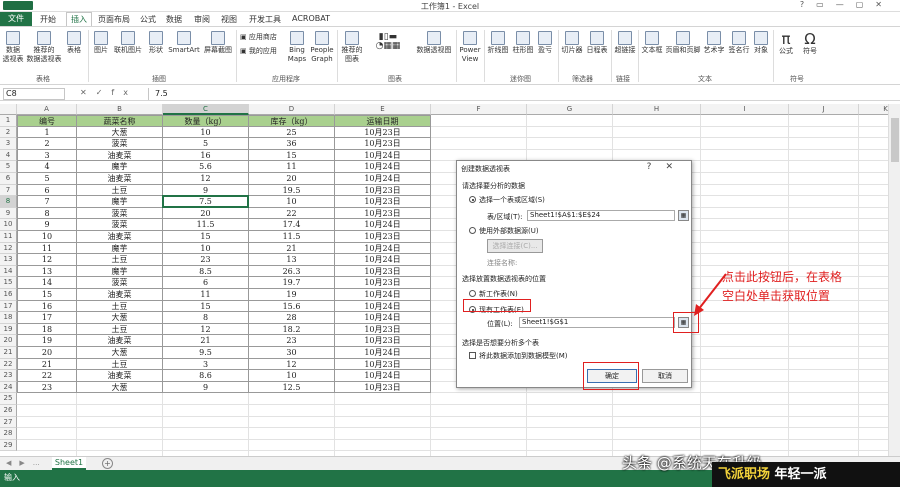 This screenshot has height=487, width=900. I want to click on table-cell: 21, so click(47, 364).